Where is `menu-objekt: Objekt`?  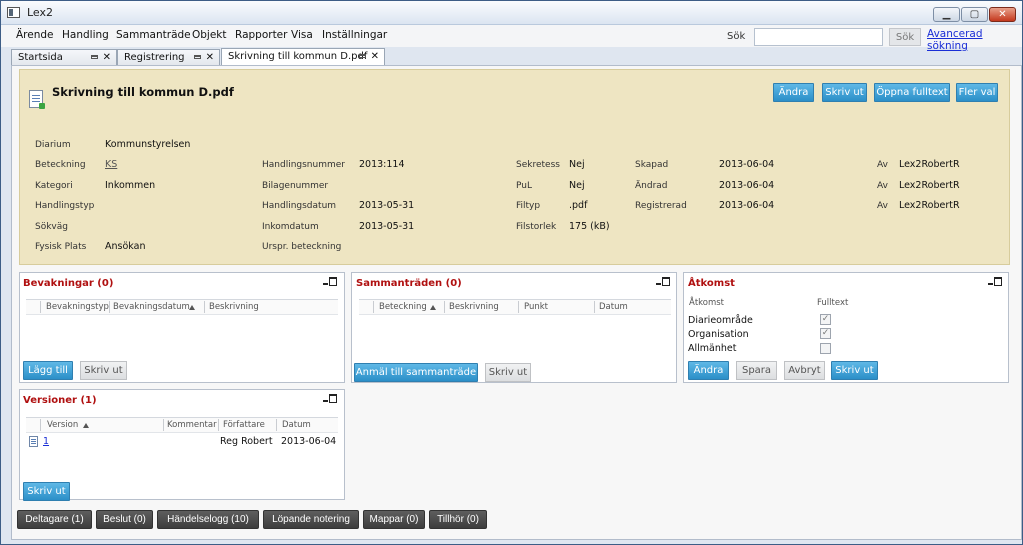 menu-objekt: Objekt is located at coordinates (209, 35).